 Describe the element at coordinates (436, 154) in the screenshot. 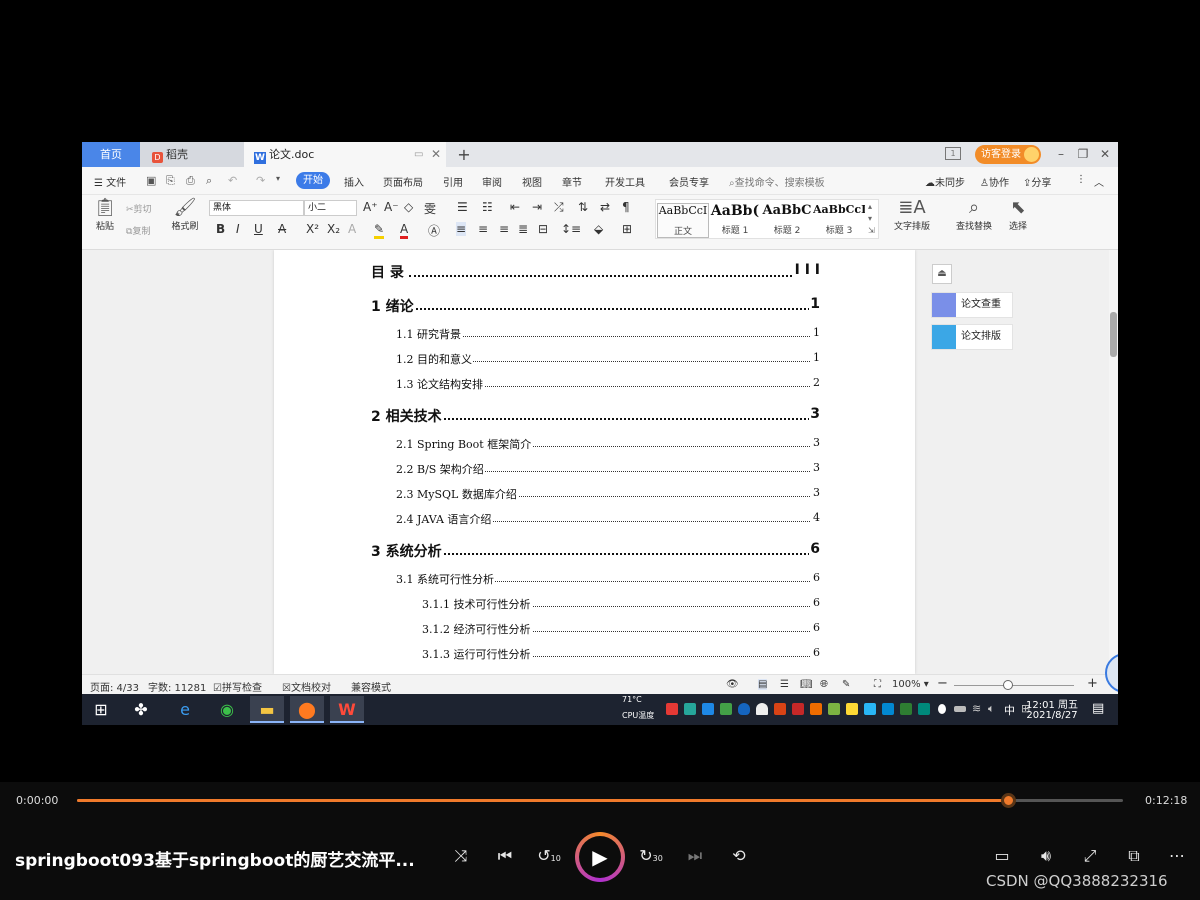

I see `tab-close-icon: ✕` at that location.